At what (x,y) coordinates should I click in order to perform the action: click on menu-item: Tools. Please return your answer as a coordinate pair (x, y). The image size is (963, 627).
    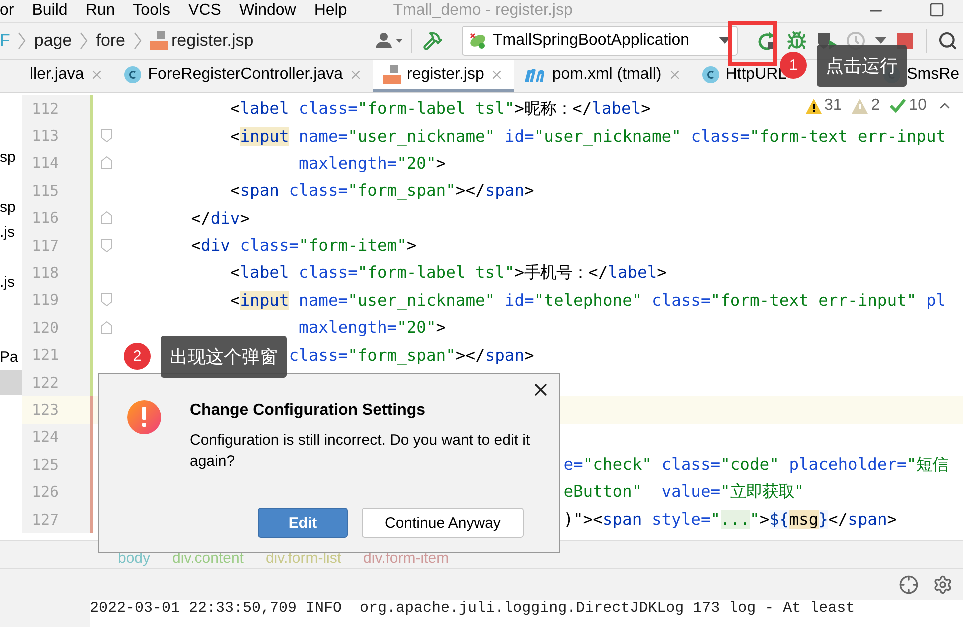
    Looking at the image, I should click on (152, 11).